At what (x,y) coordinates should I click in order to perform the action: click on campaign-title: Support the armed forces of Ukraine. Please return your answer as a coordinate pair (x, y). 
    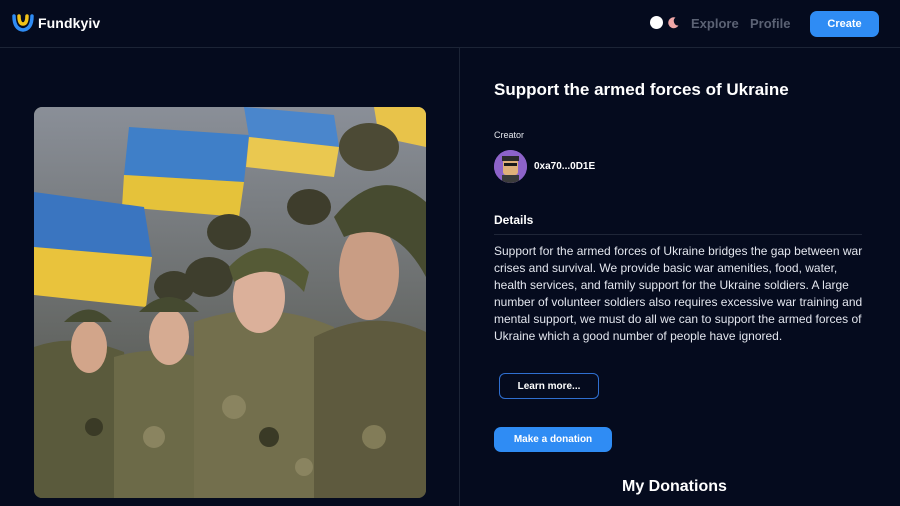
    Looking at the image, I should click on (641, 89).